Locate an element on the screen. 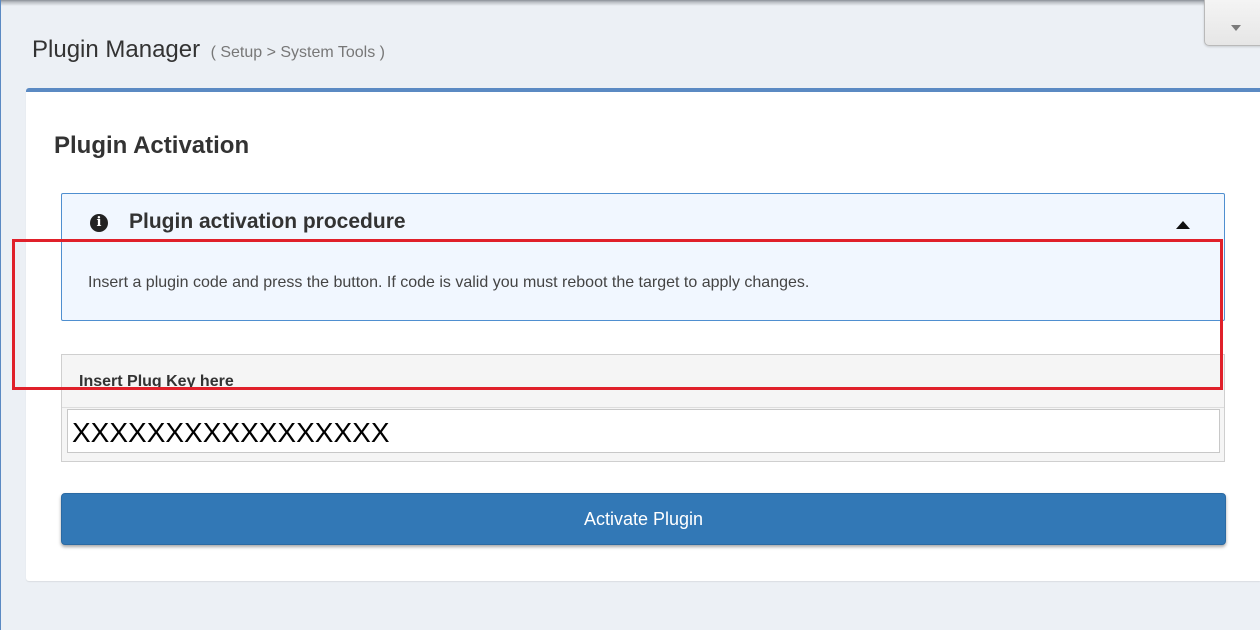 This screenshot has width=1260, height=630. page-title: Plugin Manager is located at coordinates (116, 49).